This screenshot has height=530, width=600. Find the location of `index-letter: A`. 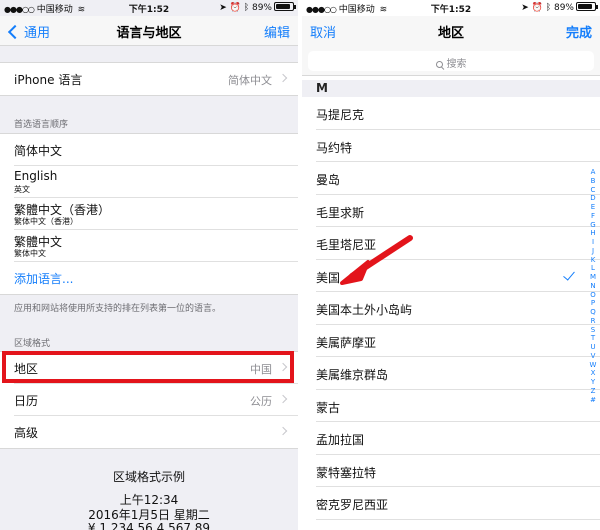

index-letter: A is located at coordinates (593, 172).